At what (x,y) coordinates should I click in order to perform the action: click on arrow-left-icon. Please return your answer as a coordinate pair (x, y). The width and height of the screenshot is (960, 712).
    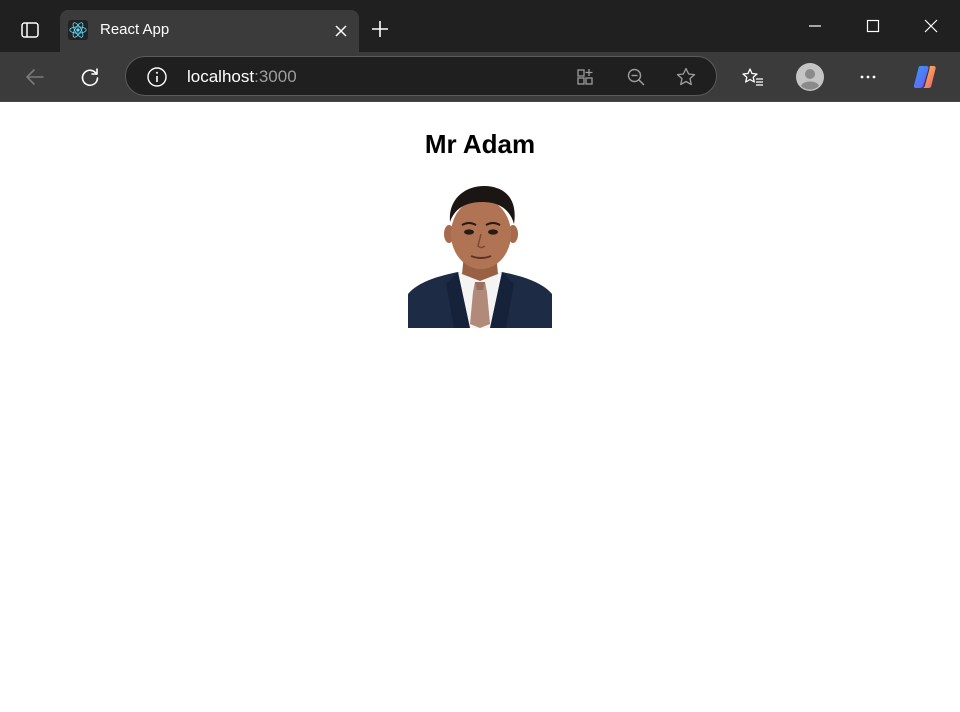
    Looking at the image, I should click on (35, 77).